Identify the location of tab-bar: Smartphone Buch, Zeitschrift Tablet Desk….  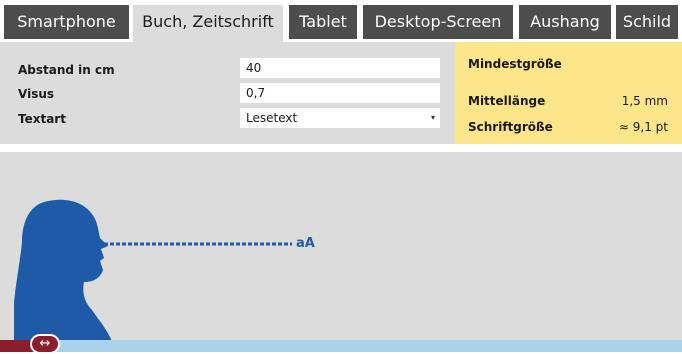
(341, 21).